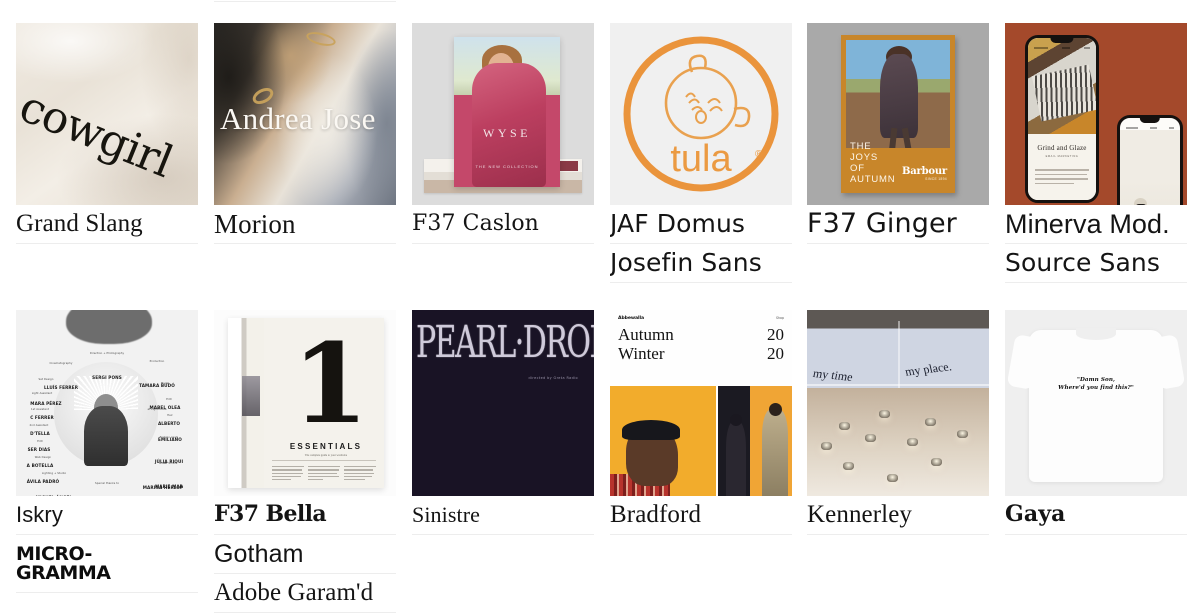 The image size is (1200, 615). I want to click on font-row: MICRO- GRAMMA, so click(107, 564).